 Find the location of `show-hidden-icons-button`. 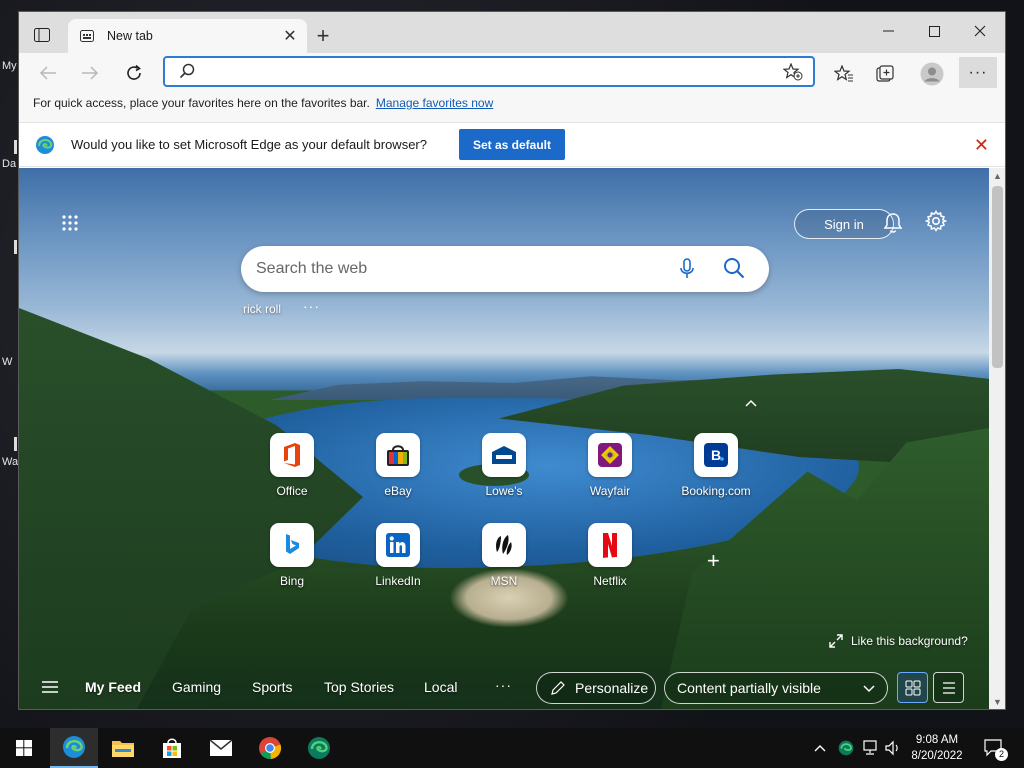

show-hidden-icons-button is located at coordinates (820, 748).